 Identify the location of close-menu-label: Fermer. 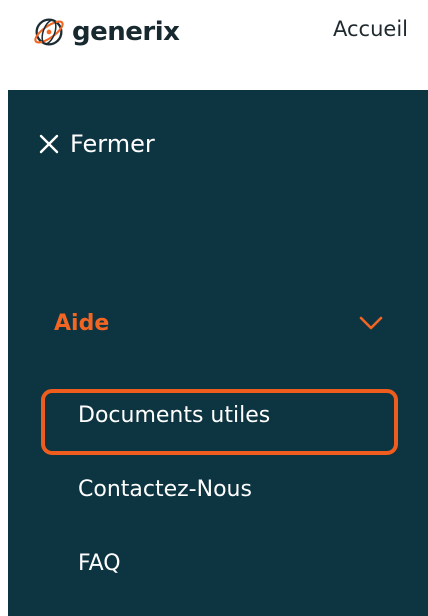
(112, 144).